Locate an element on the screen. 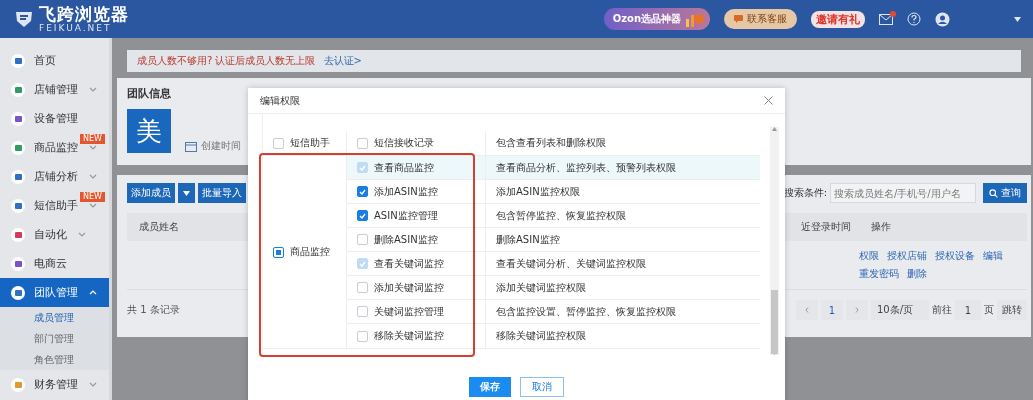 This screenshot has height=400, width=1033. sidebar-item: 财务管理 is located at coordinates (54, 384).